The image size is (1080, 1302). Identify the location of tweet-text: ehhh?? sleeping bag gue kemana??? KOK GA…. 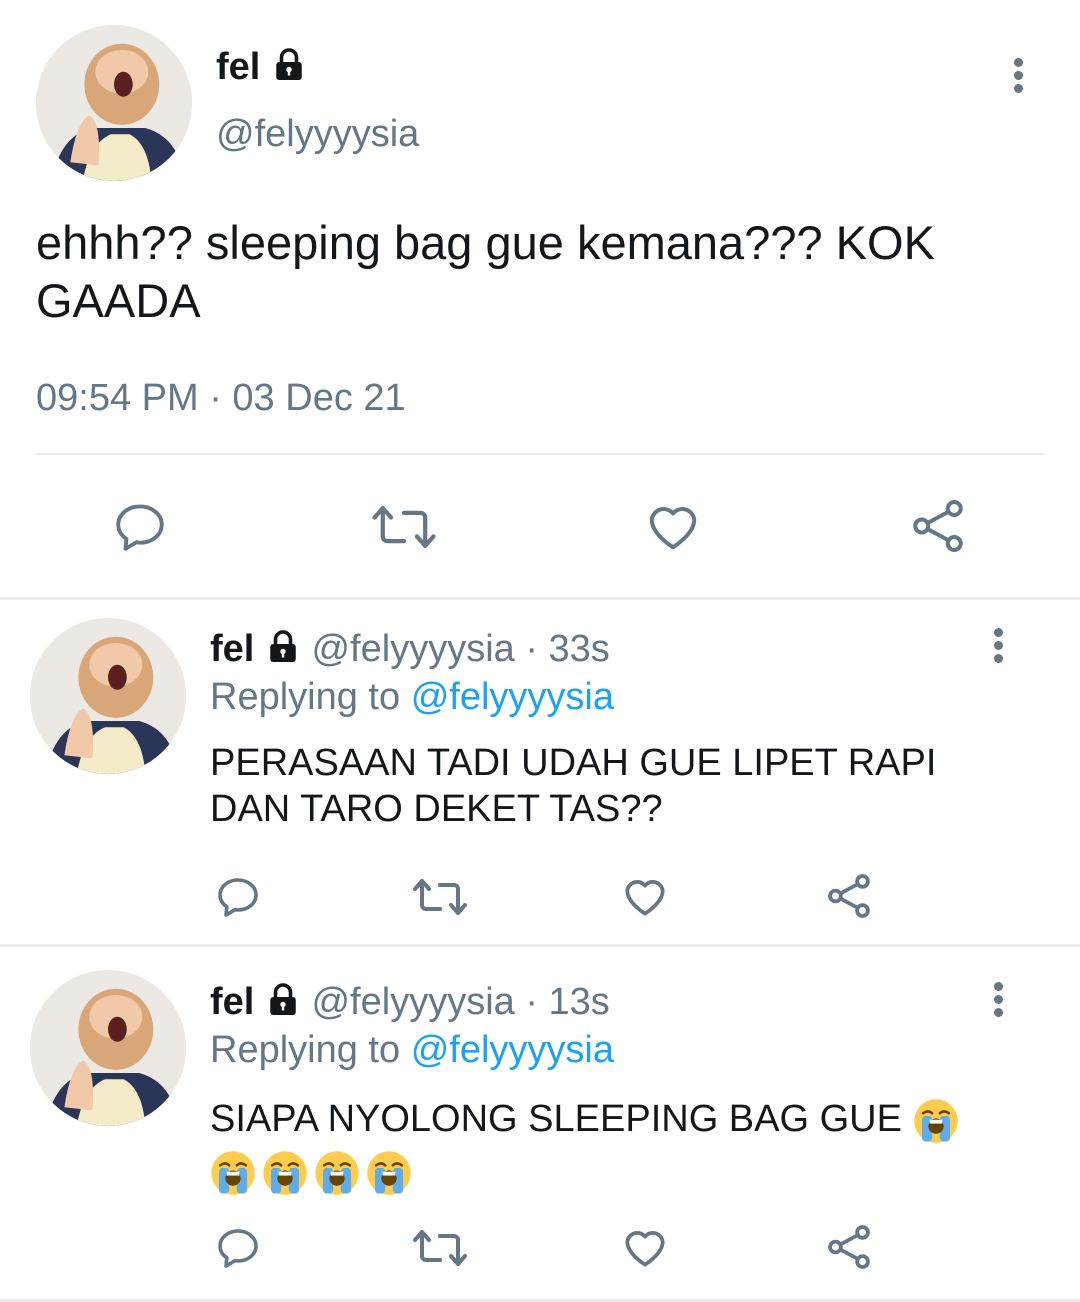
(485, 271).